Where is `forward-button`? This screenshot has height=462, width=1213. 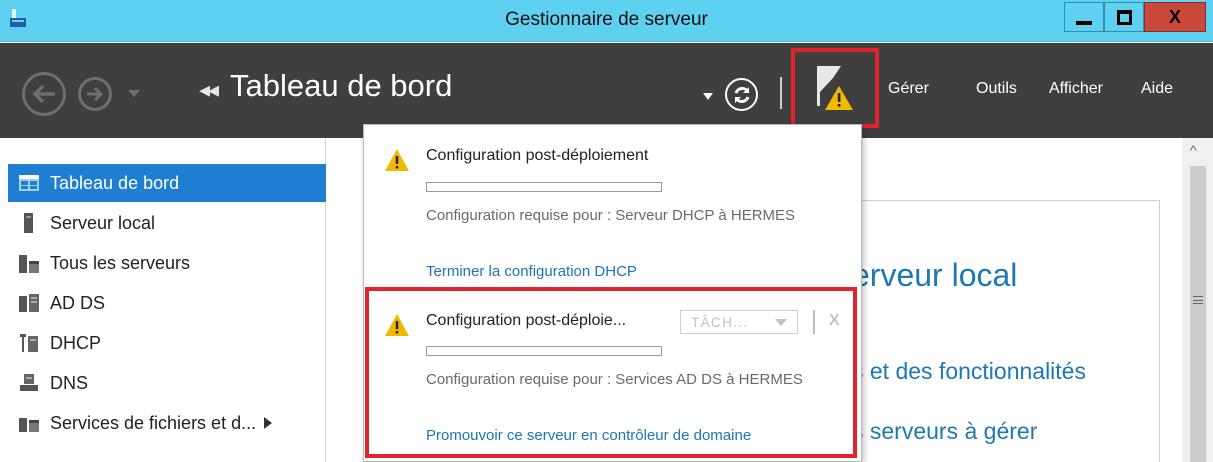 forward-button is located at coordinates (95, 94).